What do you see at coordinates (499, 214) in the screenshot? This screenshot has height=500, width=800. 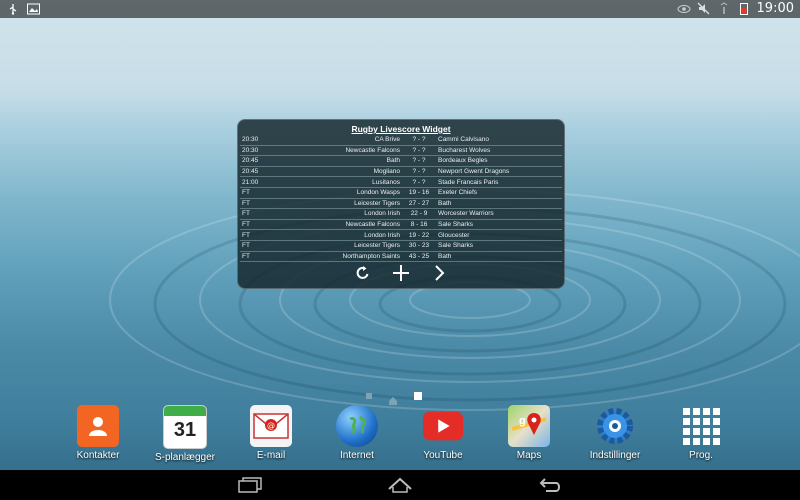 I see `away-team: Worcester Warriors` at bounding box center [499, 214].